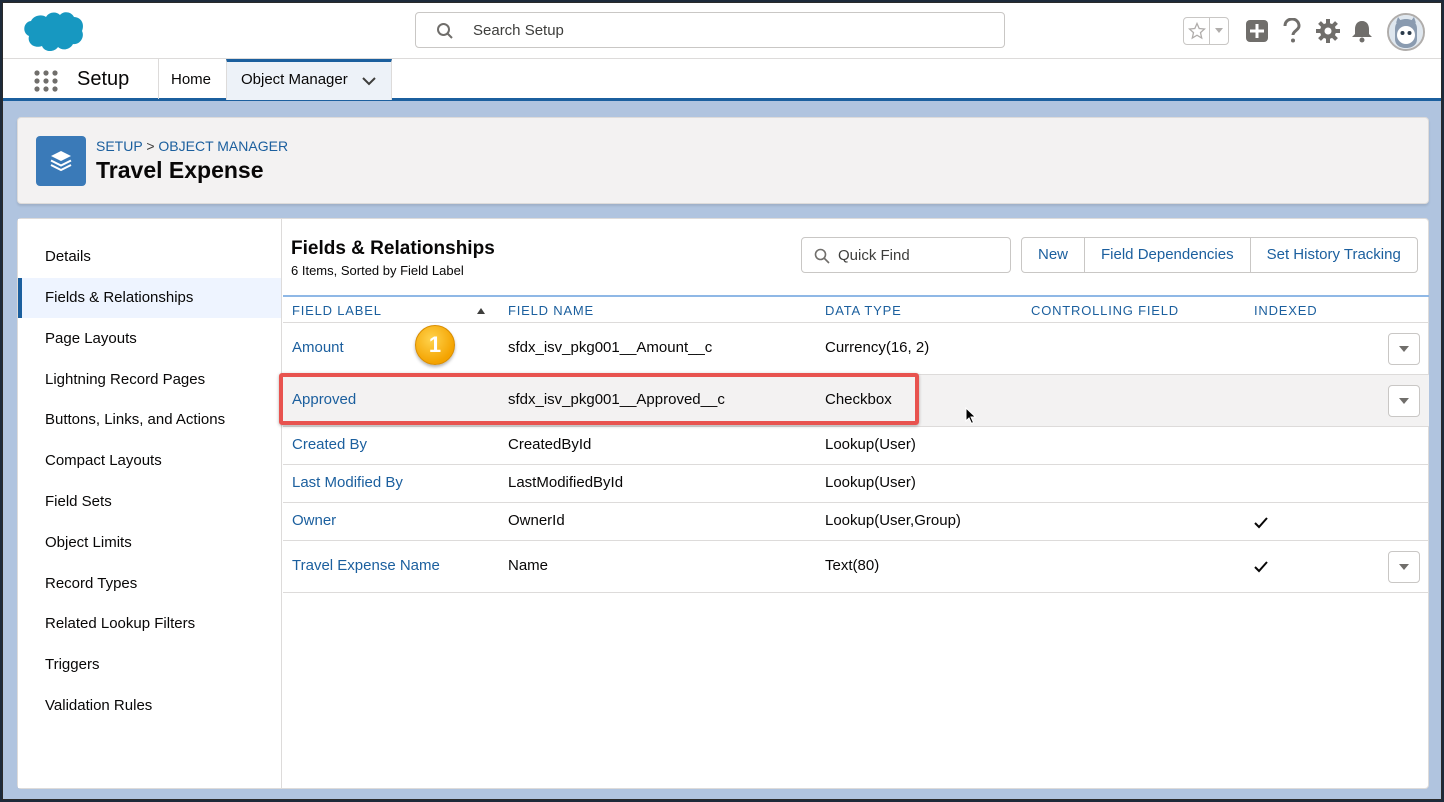  Describe the element at coordinates (393, 248) in the screenshot. I see `section-title: Fields & Relationships` at that location.